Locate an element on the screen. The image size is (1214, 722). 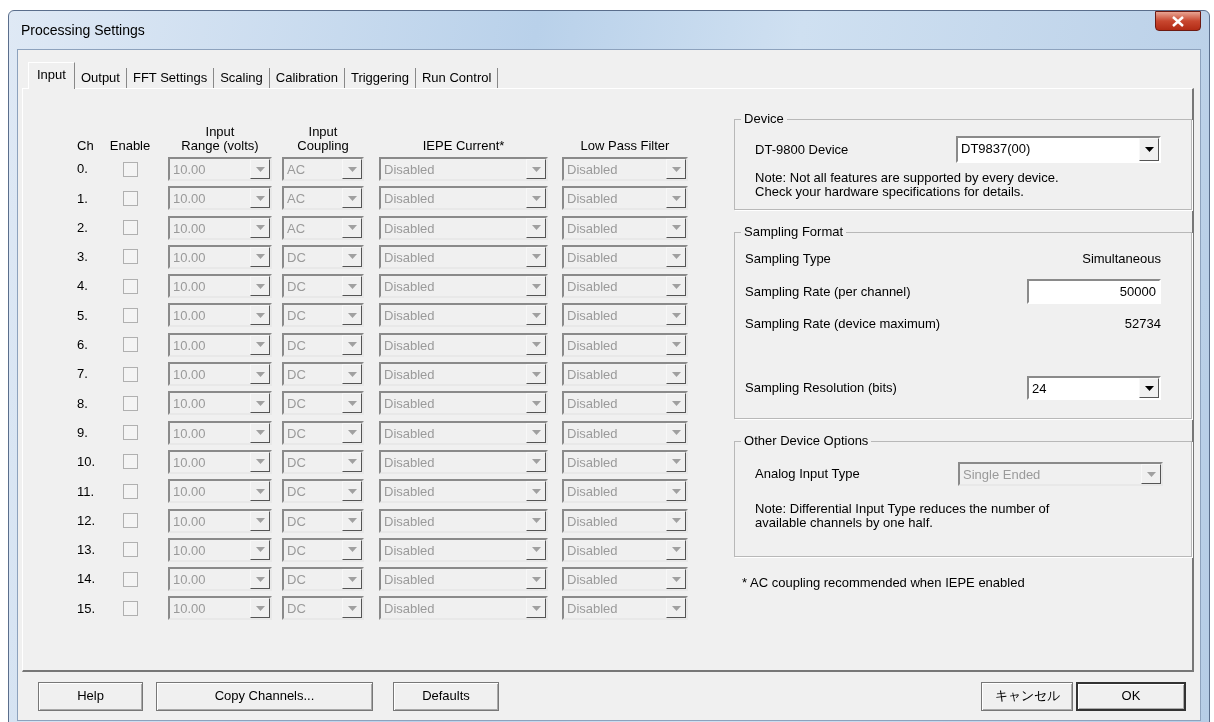
footnote: * AC coupling recommended when IEPE enabled is located at coordinates (884, 583).